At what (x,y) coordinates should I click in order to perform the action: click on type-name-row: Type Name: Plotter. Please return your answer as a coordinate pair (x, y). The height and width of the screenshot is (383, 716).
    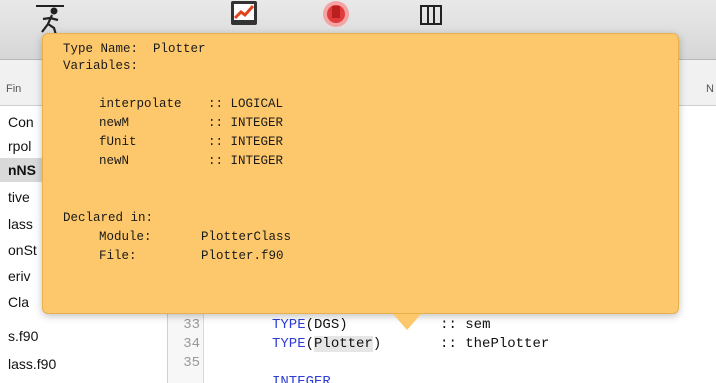
    Looking at the image, I should click on (134, 49).